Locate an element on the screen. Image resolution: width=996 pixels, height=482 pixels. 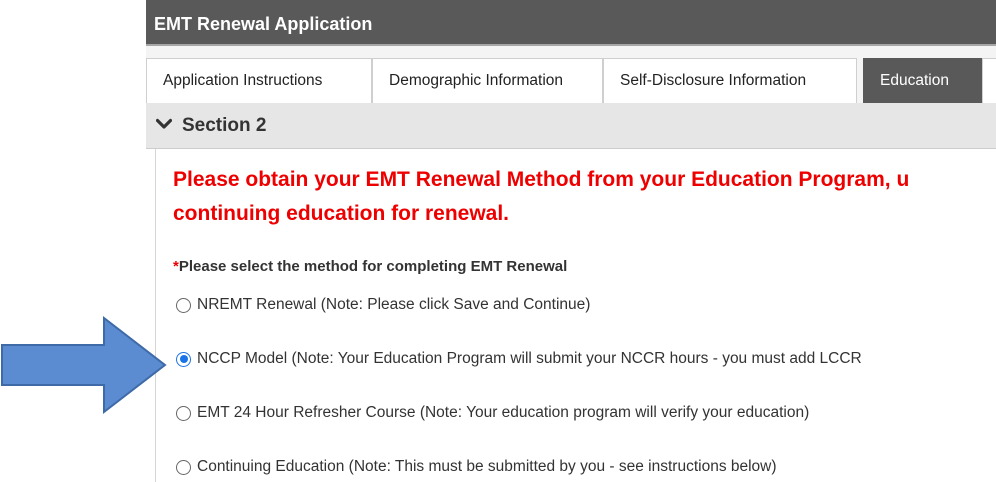
arrow-right-icon is located at coordinates (84, 365).